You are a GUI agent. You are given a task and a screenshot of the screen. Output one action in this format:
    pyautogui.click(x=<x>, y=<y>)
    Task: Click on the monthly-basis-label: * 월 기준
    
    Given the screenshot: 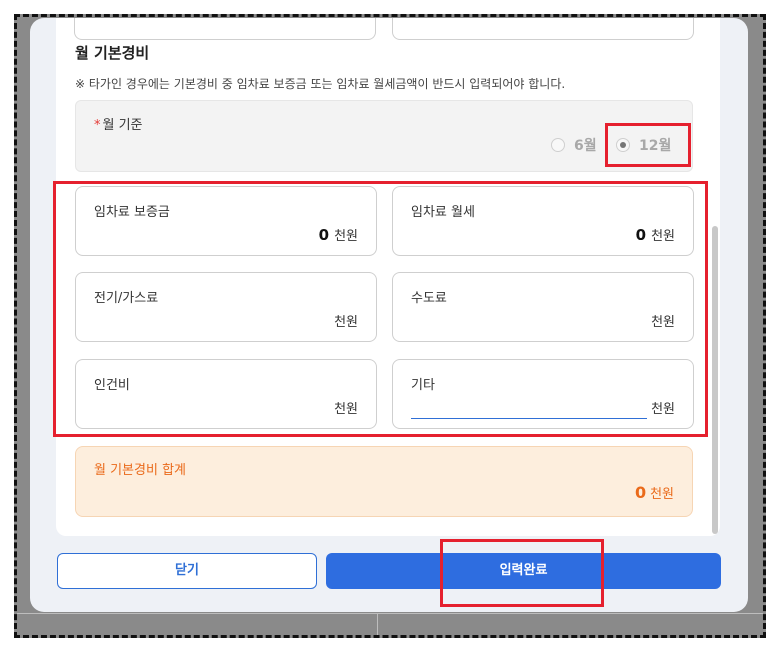 What is the action you would take?
    pyautogui.click(x=118, y=123)
    